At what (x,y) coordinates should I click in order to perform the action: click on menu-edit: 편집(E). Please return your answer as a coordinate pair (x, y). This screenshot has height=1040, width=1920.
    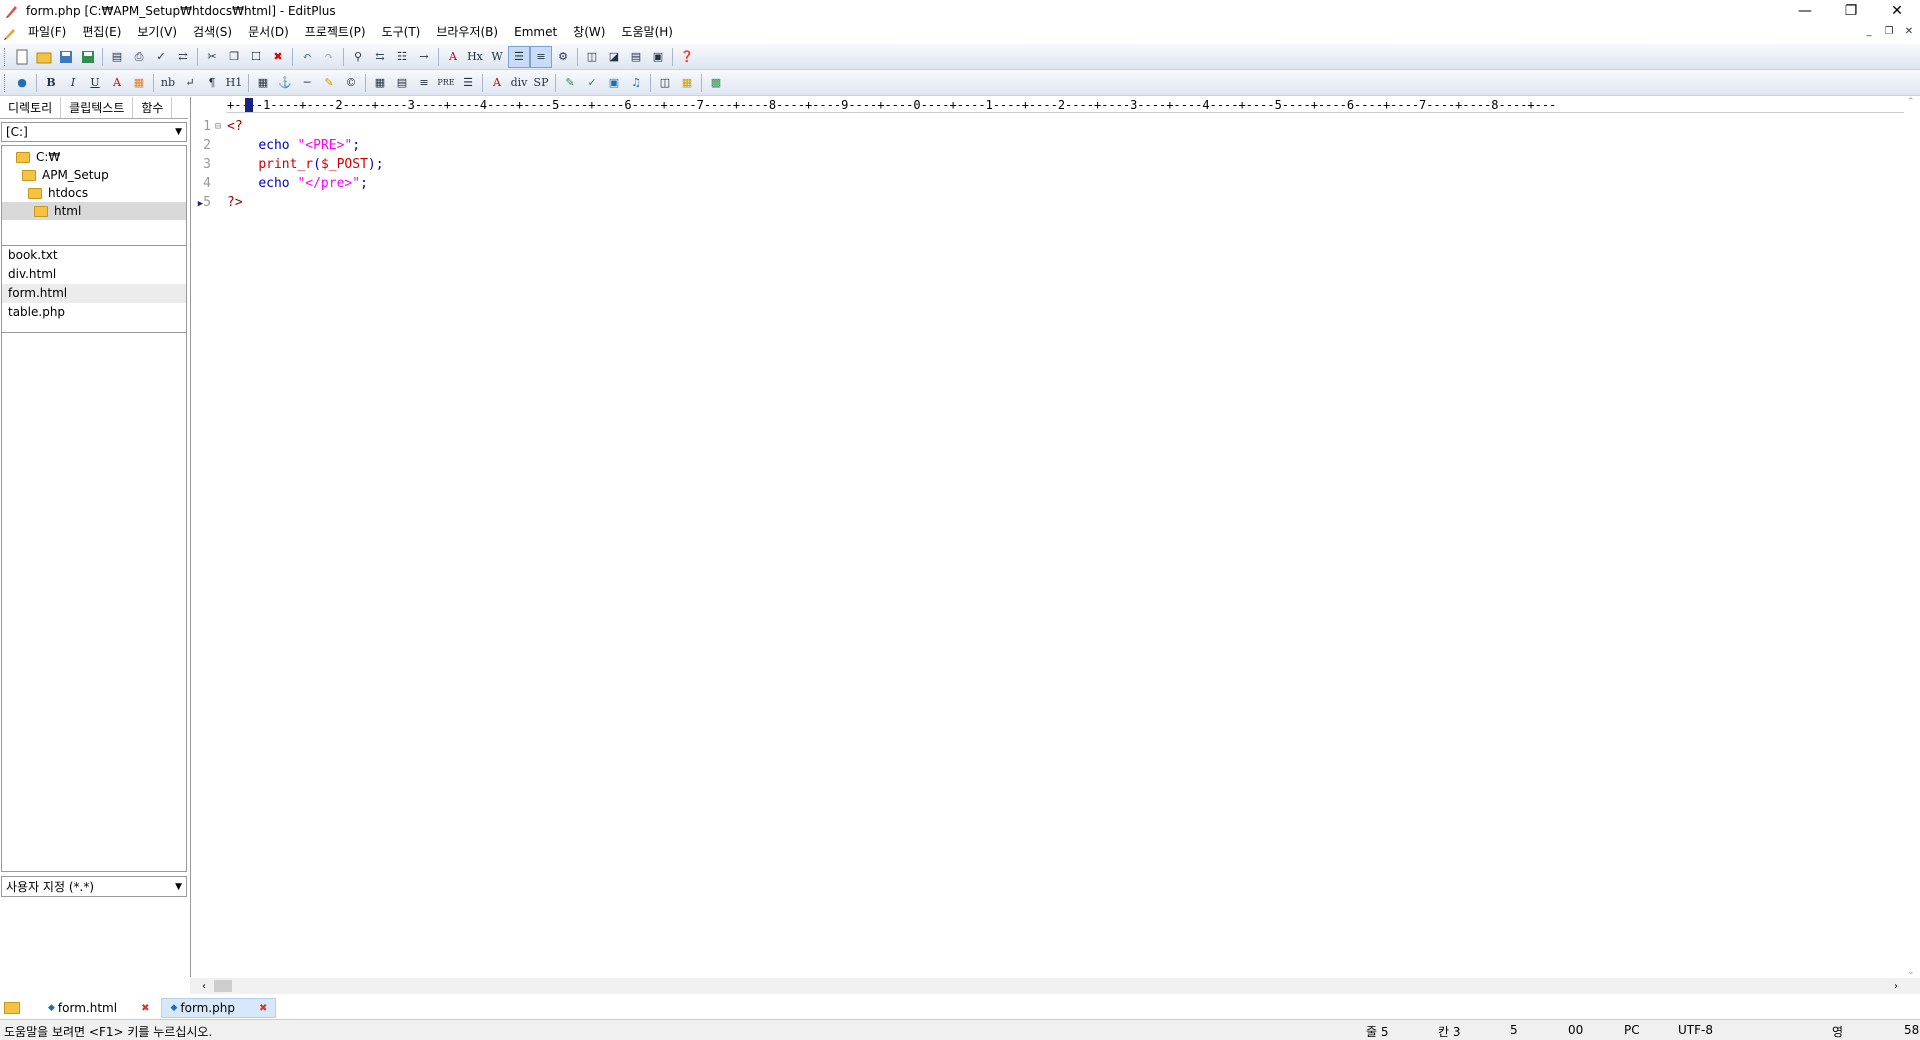
    Looking at the image, I should click on (101, 32).